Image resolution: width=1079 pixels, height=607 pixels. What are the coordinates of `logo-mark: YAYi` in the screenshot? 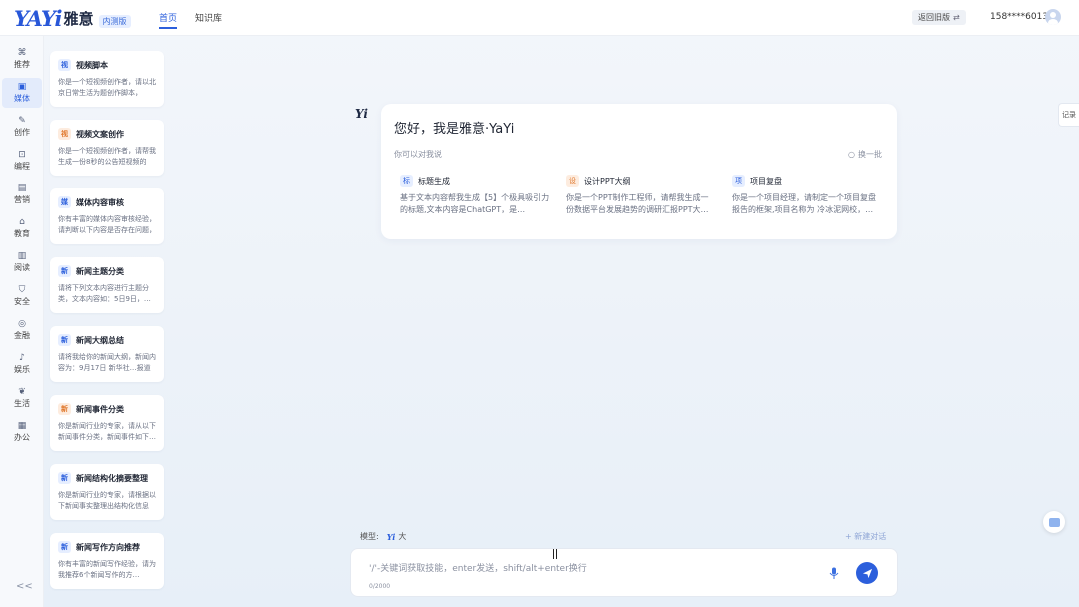 It's located at (38, 18).